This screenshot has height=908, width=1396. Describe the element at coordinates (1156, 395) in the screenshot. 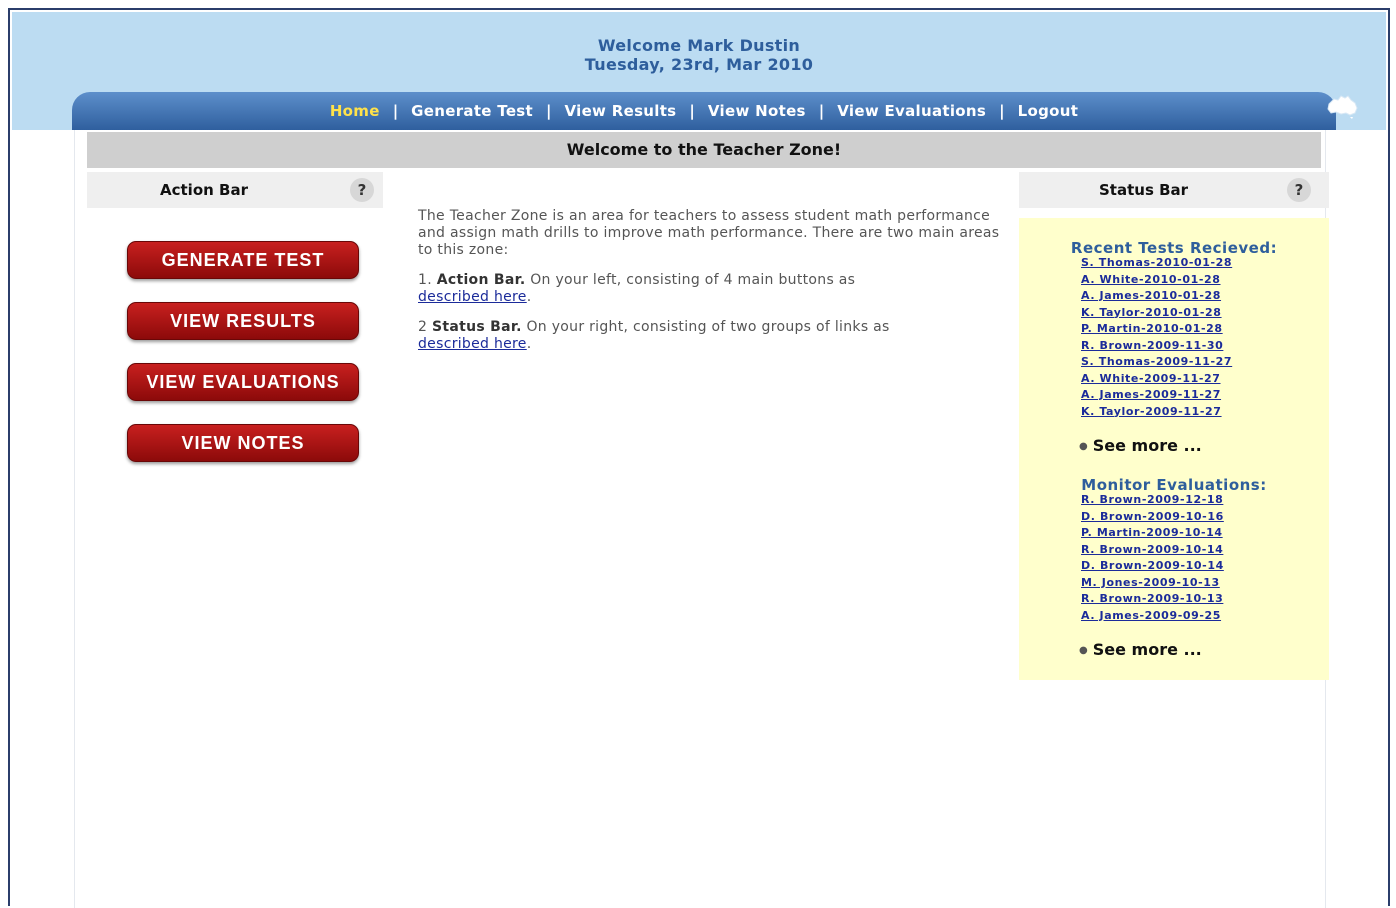

I see `recent-test-link: A. James-2009-11-27` at that location.